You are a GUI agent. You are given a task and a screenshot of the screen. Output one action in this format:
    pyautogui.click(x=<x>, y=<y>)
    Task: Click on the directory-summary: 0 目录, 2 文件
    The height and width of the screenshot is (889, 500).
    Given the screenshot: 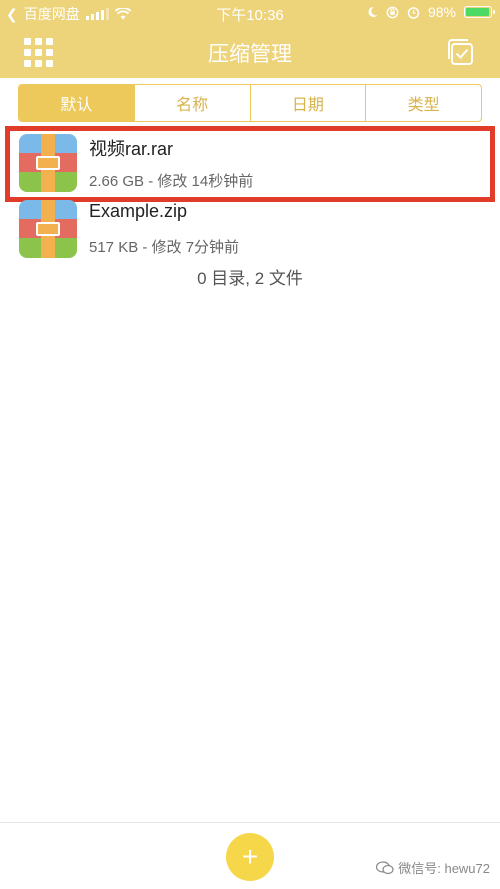 What is the action you would take?
    pyautogui.click(x=250, y=278)
    